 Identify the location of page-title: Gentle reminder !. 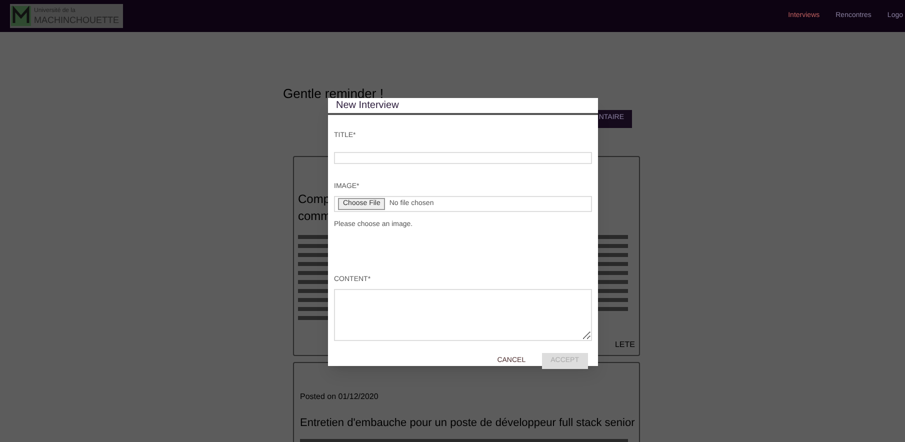
(333, 93).